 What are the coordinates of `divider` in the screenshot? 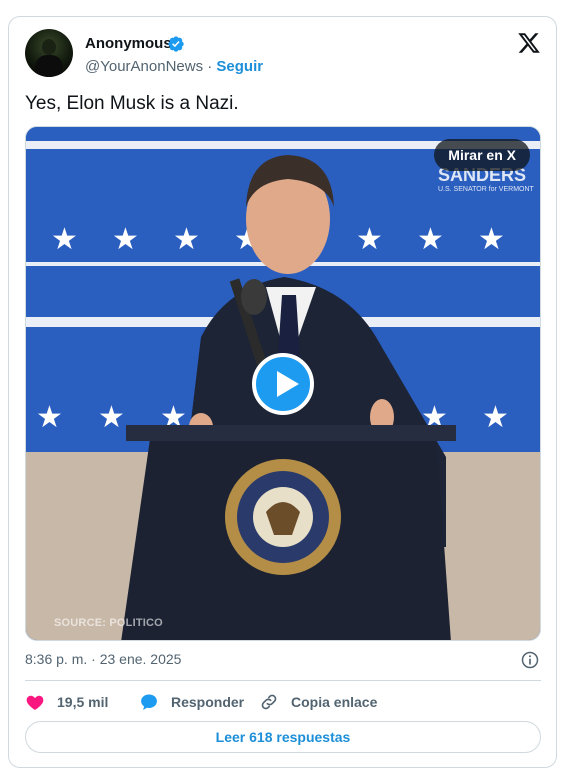 It's located at (283, 680).